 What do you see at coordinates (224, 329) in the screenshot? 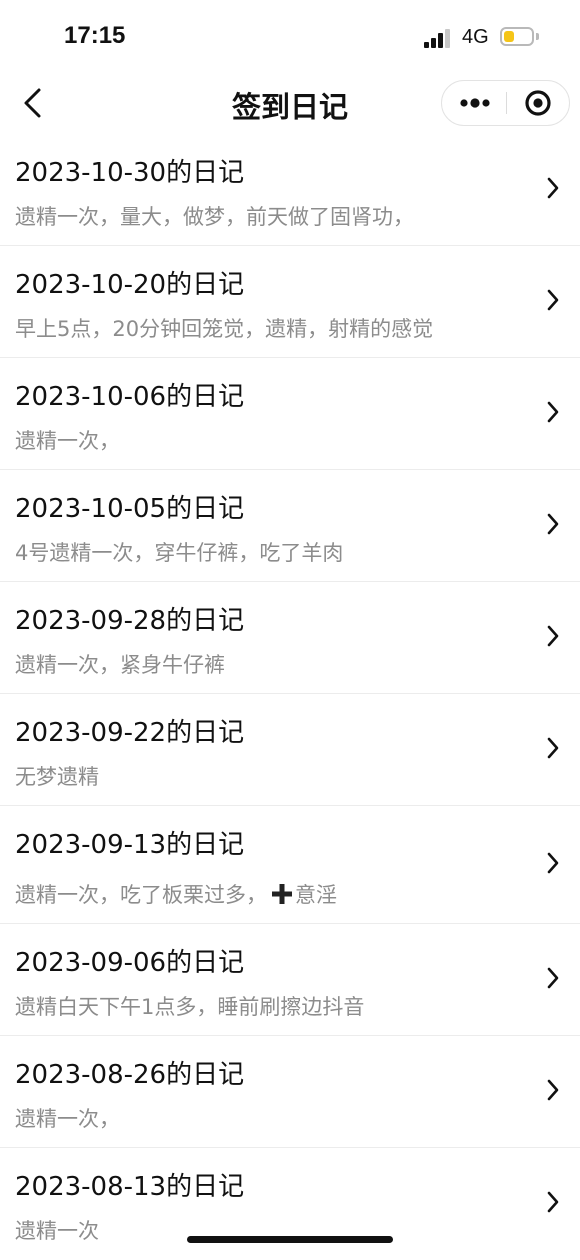
I see `diary-entry-summary: 早上5点，20分钟回笼觉，遗精，射精的感觉` at bounding box center [224, 329].